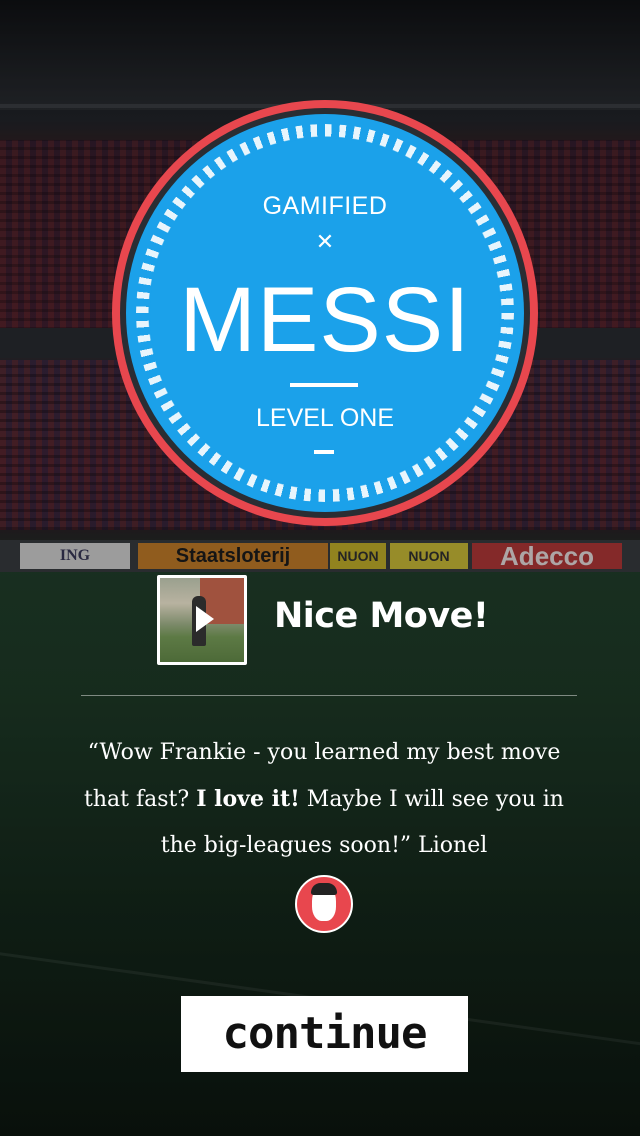 The image size is (640, 1136). I want to click on badge-title: MESSI, so click(325, 320).